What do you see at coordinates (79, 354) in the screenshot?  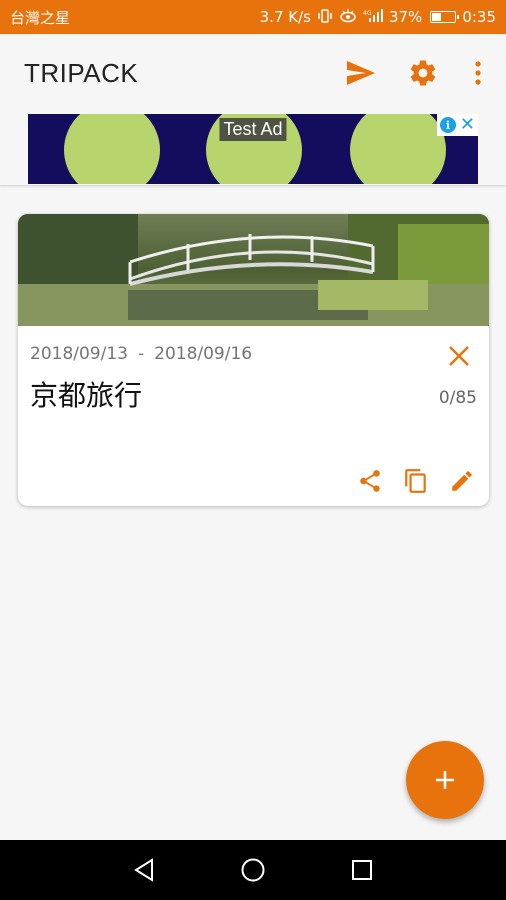 I see `trip-start-date: 2018/09/13` at bounding box center [79, 354].